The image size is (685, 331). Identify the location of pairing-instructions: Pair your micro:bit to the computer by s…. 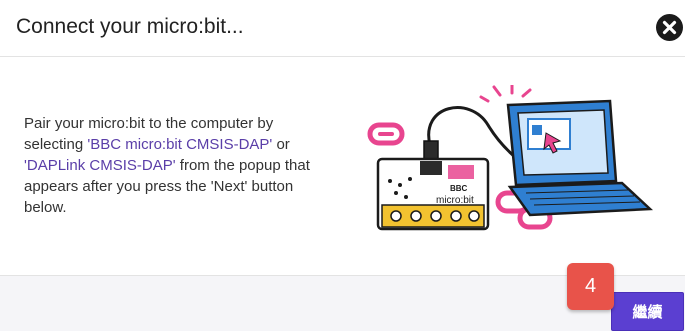
(174, 165).